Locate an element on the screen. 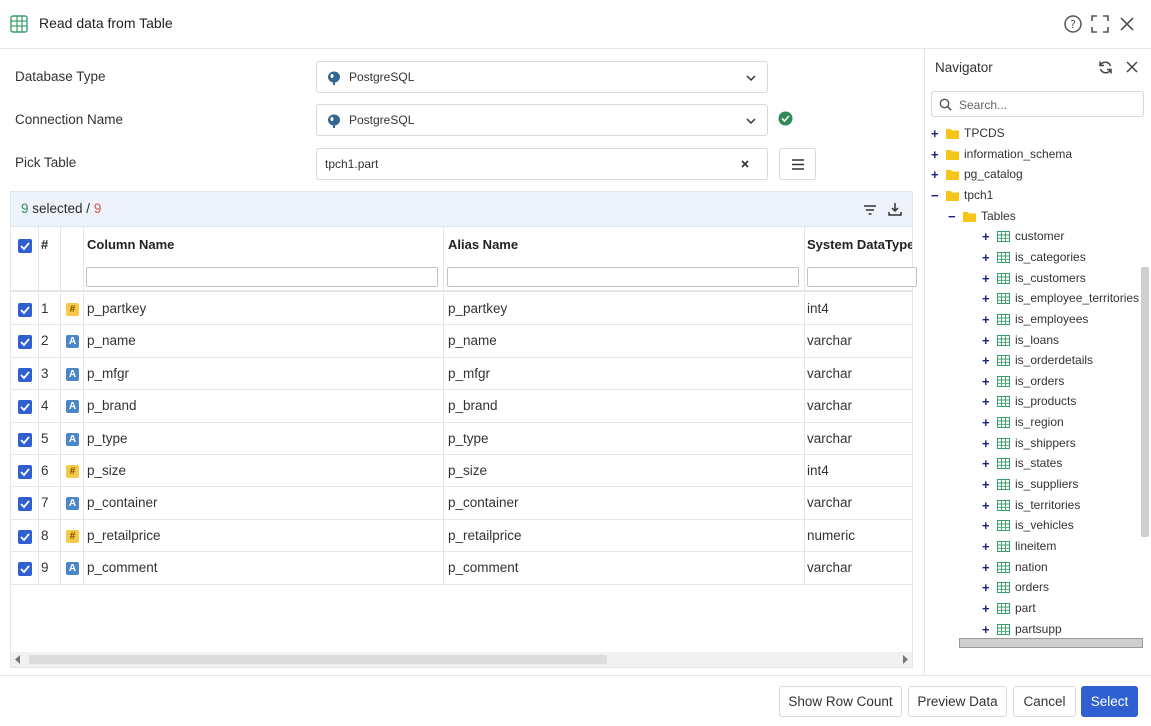 The image size is (1151, 726). table-menu-button is located at coordinates (797, 164).